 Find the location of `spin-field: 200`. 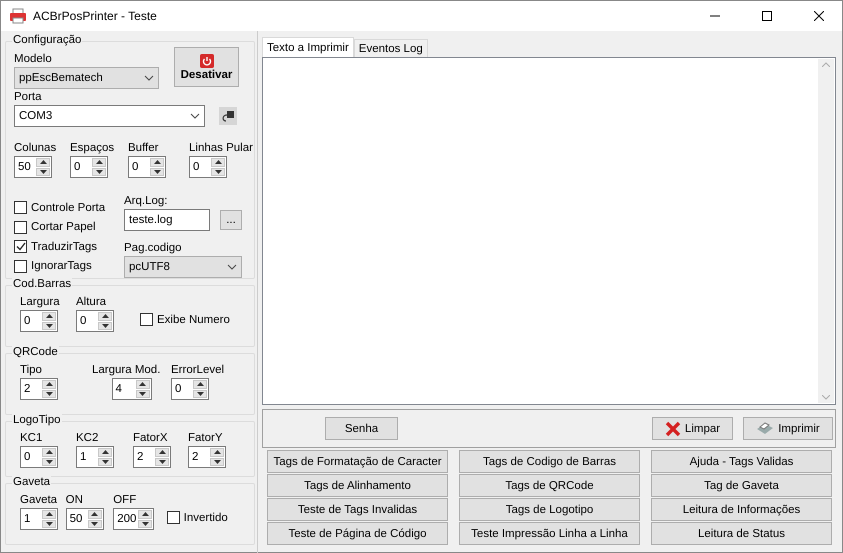

spin-field: 200 is located at coordinates (133, 519).